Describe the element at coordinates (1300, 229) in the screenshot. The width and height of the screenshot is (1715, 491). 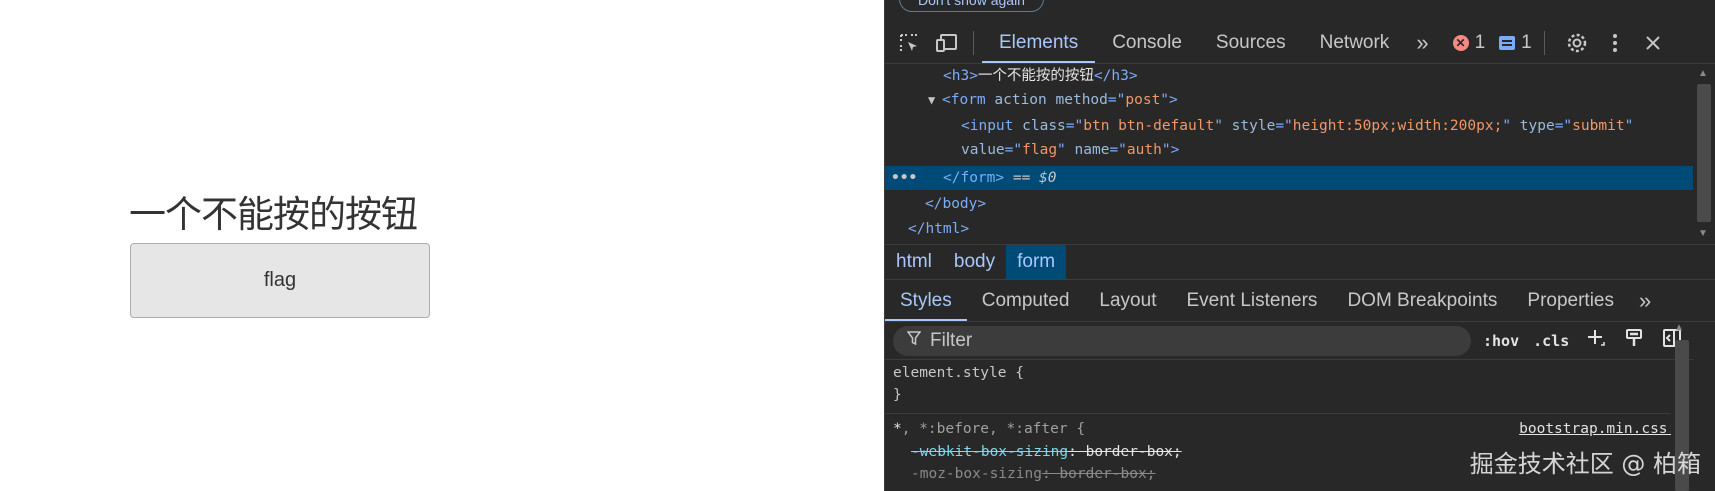
I see `dom-node-html-close: </html>` at that location.